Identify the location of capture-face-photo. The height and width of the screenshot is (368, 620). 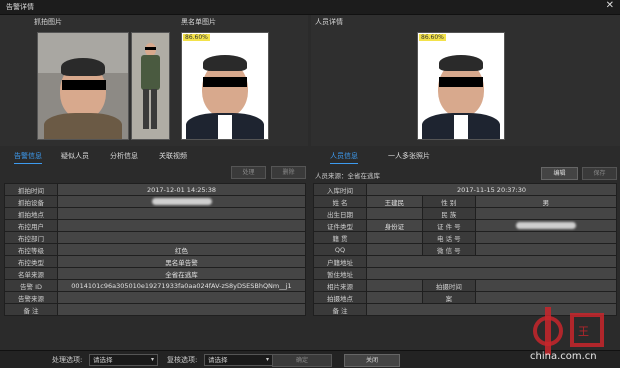
(83, 86).